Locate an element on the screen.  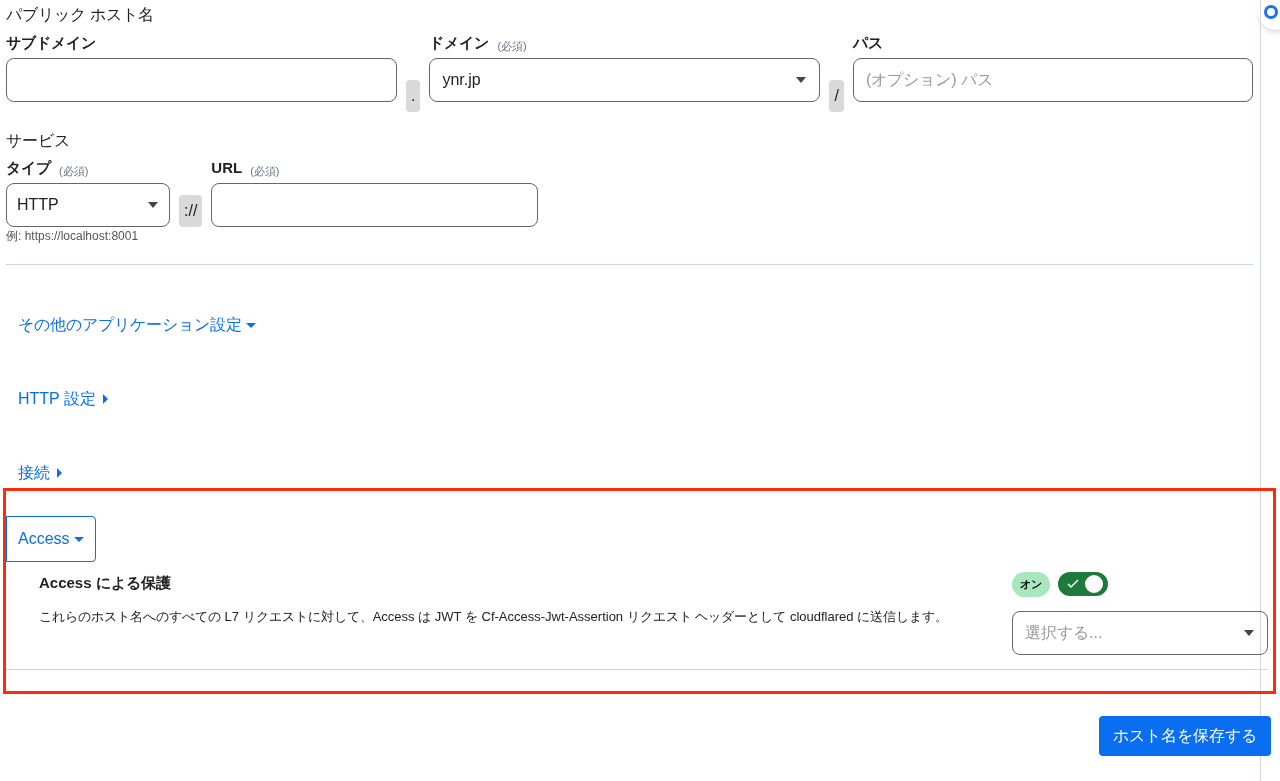
access-description: これらのホスト名へのすべての L7 リクエストに対して、Access は JWT を Cf-Access-Jwt-Assertion リクエスト ヘッダーとして cloudflared に送信します。 is located at coordinates (494, 616).